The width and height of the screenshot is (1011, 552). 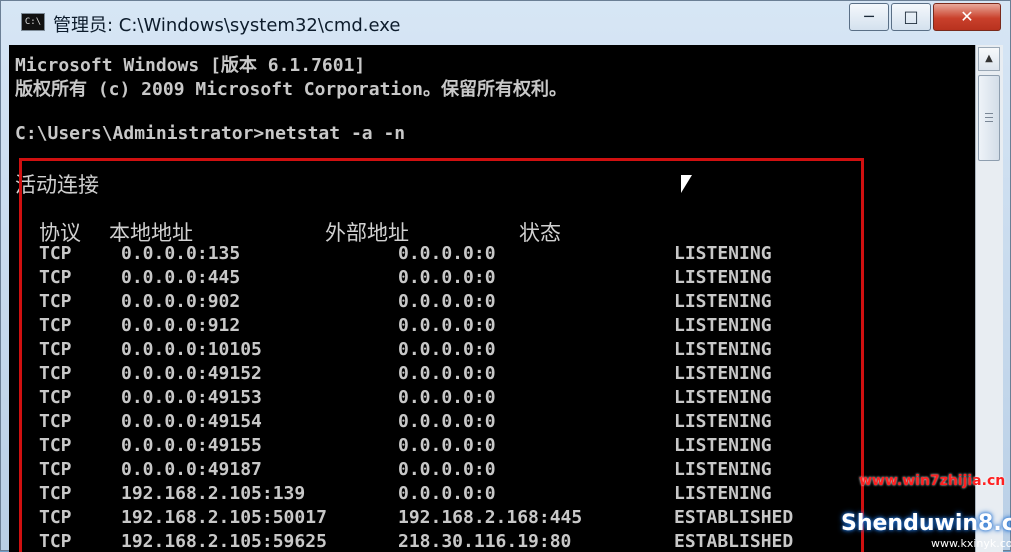 What do you see at coordinates (191, 469) in the screenshot?
I see `cell-local-address: 0.0.0.0:49187` at bounding box center [191, 469].